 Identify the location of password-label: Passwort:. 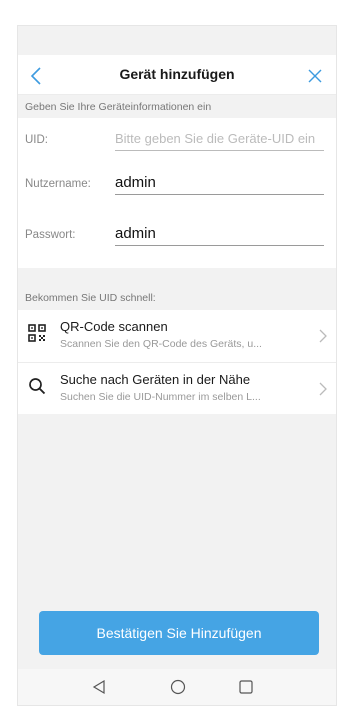
(50, 235).